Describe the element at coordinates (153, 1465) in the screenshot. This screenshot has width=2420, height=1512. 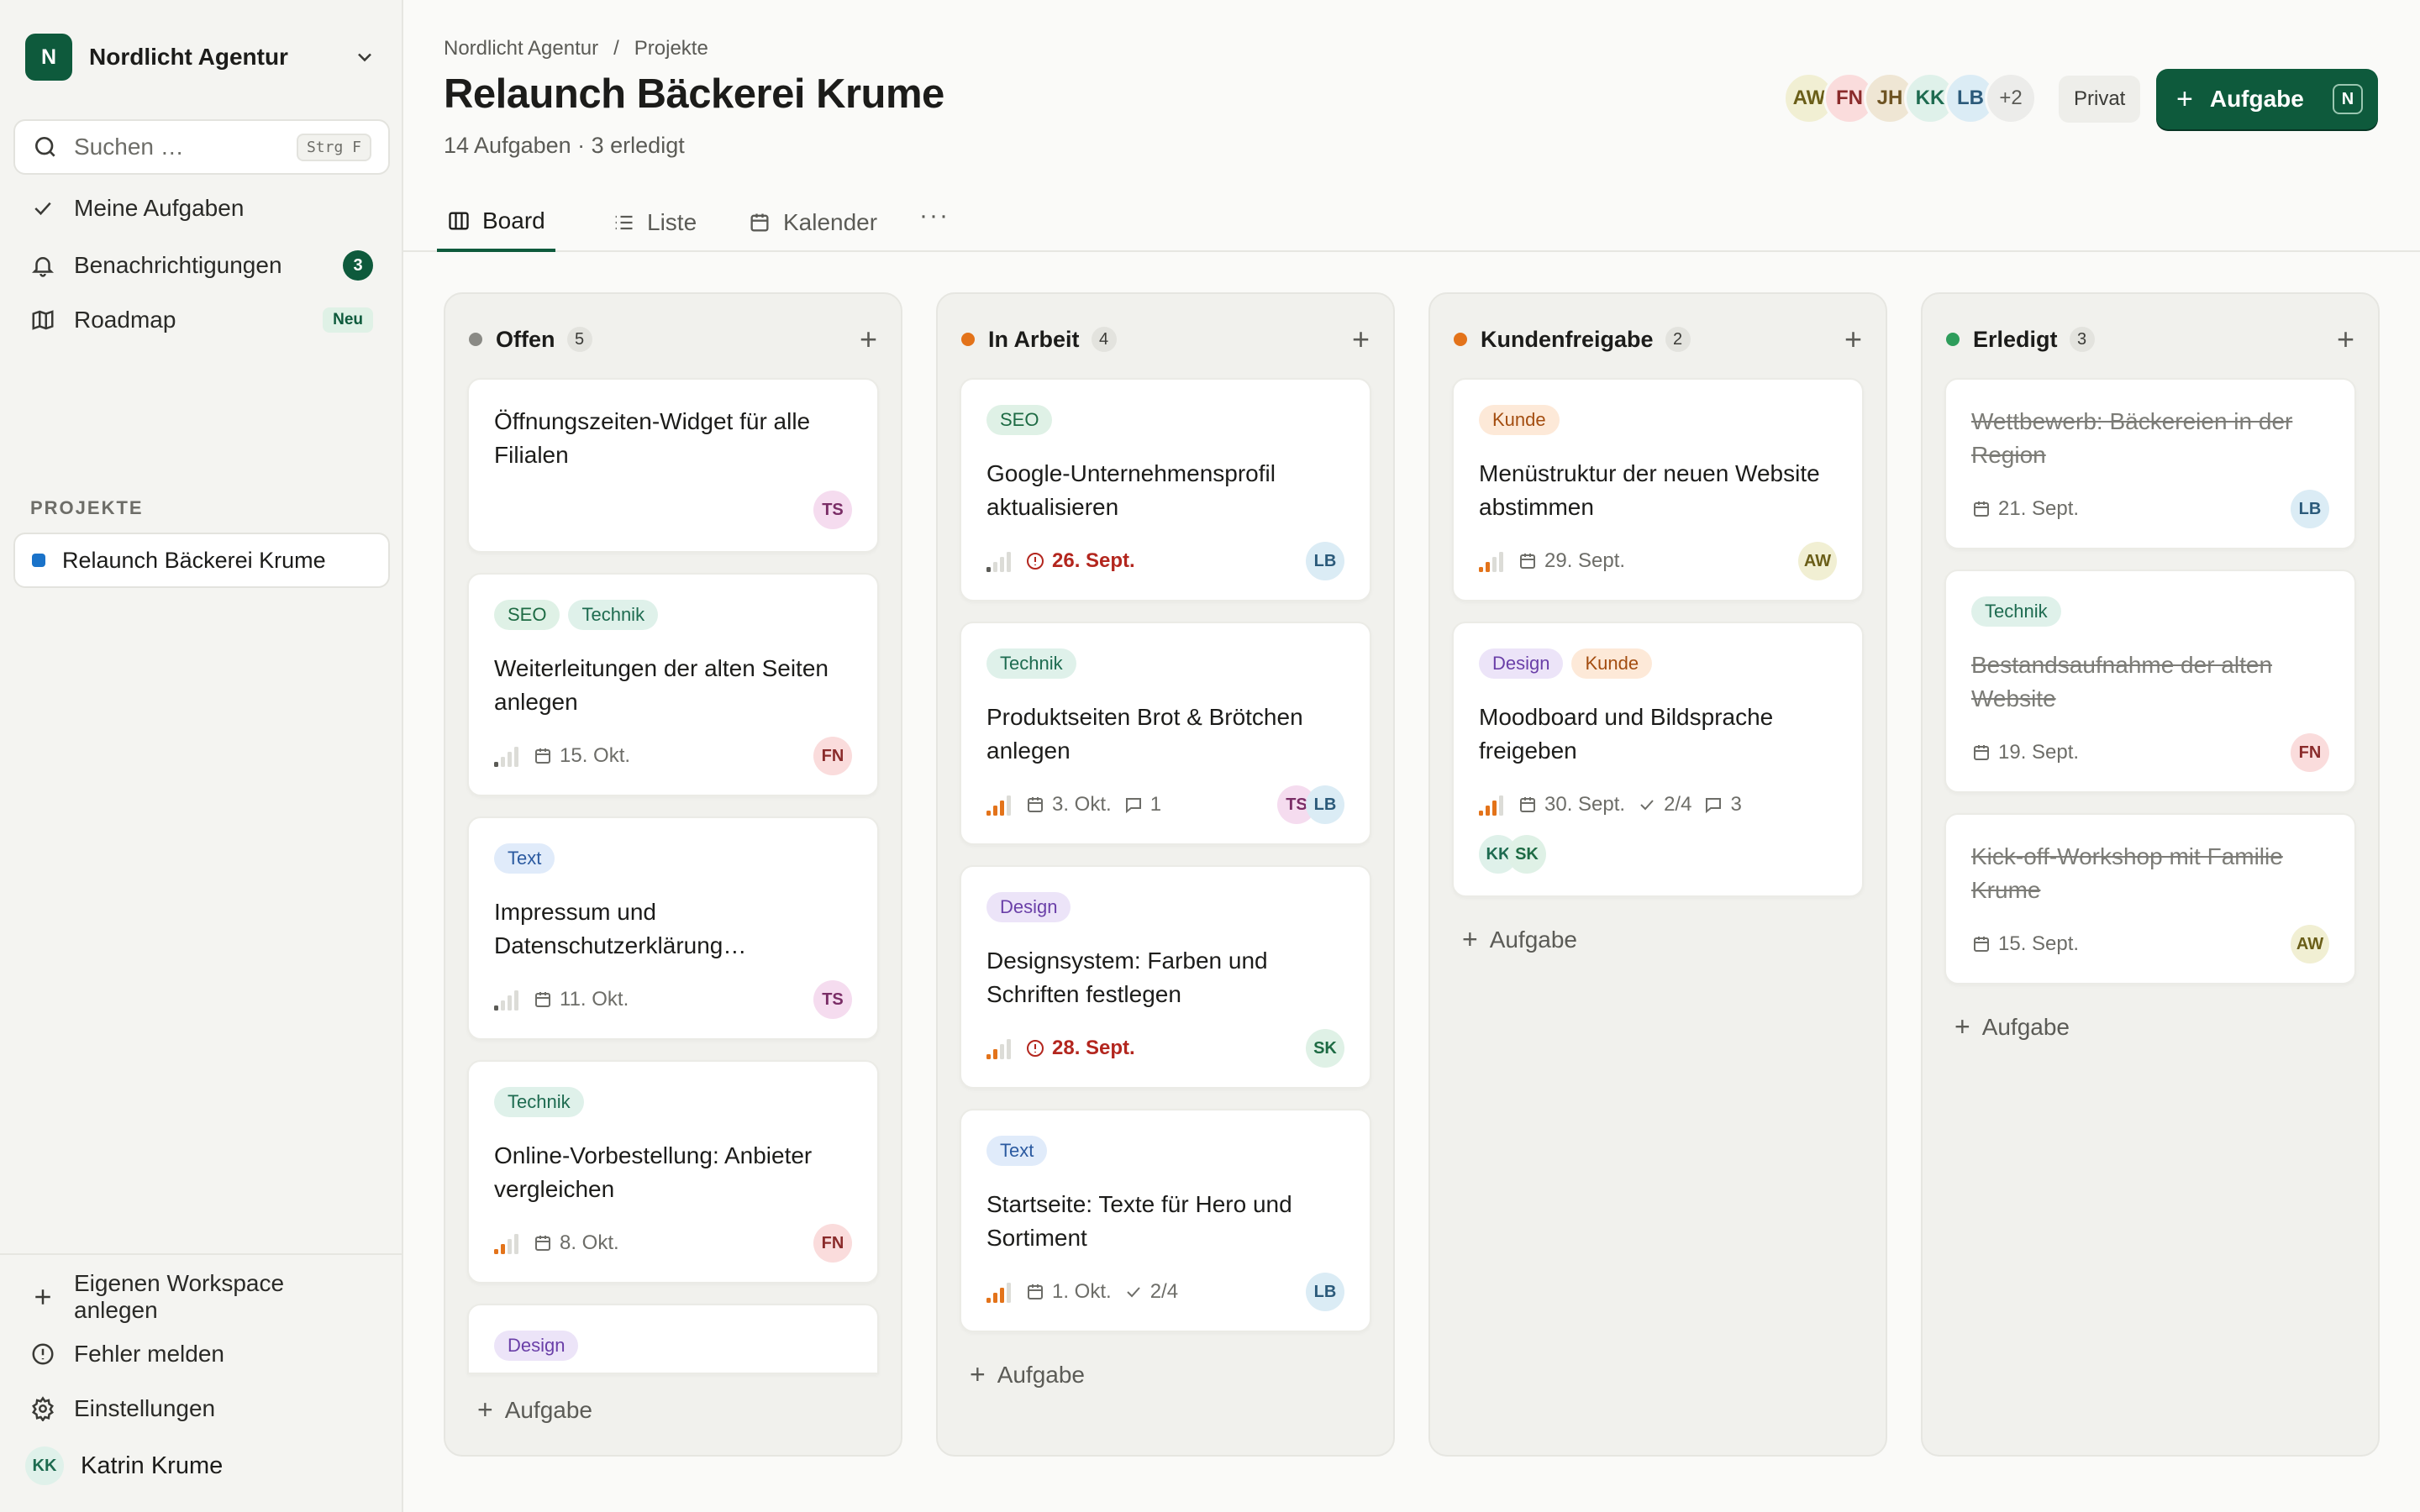
I see `user-name: Katrin Krume` at that location.